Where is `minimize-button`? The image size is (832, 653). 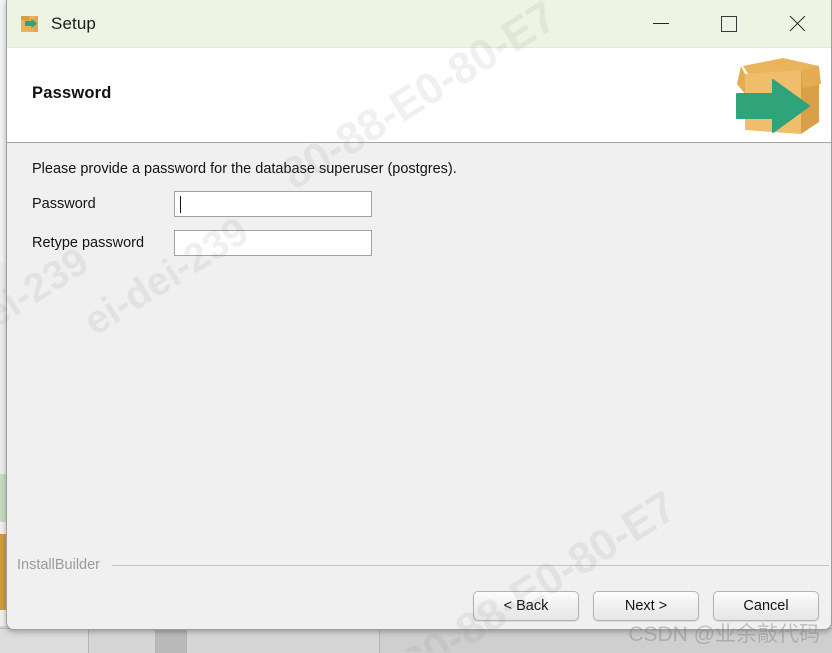 minimize-button is located at coordinates (661, 23).